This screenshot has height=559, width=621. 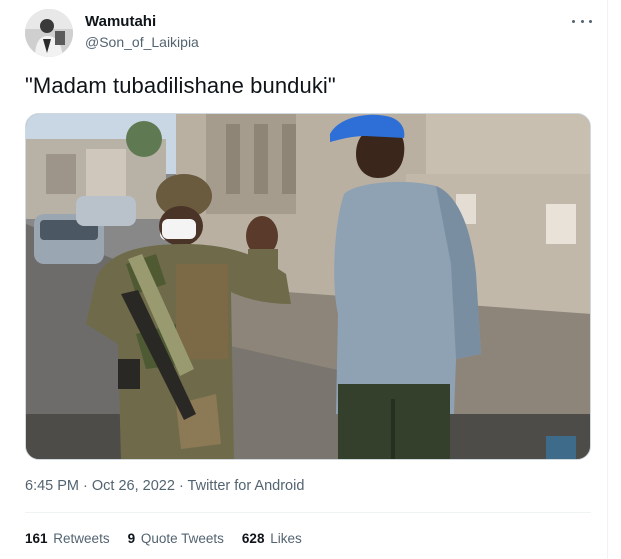 What do you see at coordinates (308, 512) in the screenshot?
I see `divider` at bounding box center [308, 512].